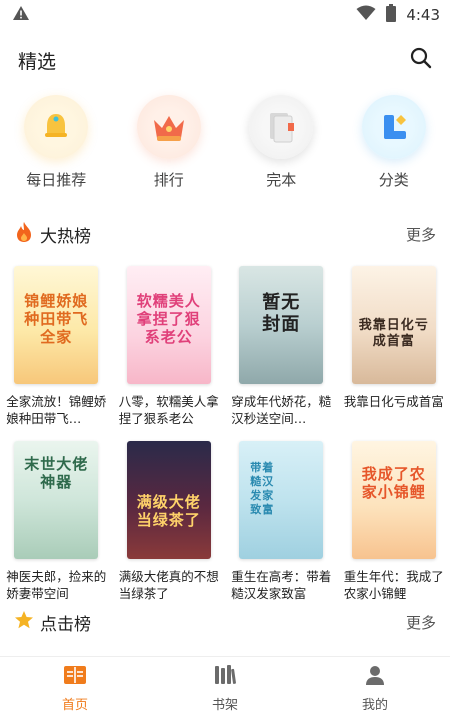 The width and height of the screenshot is (450, 720). Describe the element at coordinates (262, 488) in the screenshot. I see `cover-title: 带着糙汉发家致富` at that location.